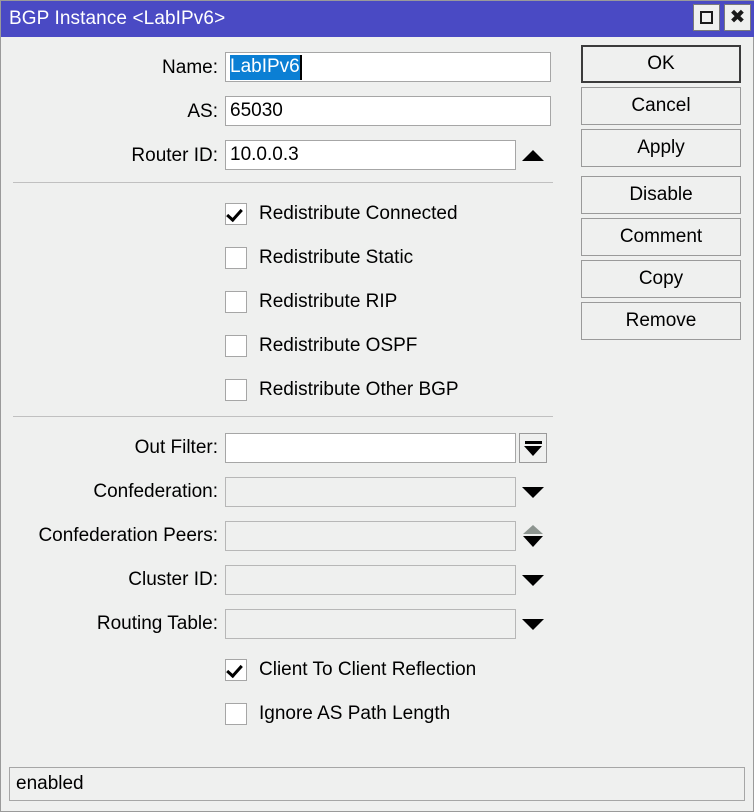 This screenshot has width=754, height=812. Describe the element at coordinates (370, 492) in the screenshot. I see `confederation-input` at that location.